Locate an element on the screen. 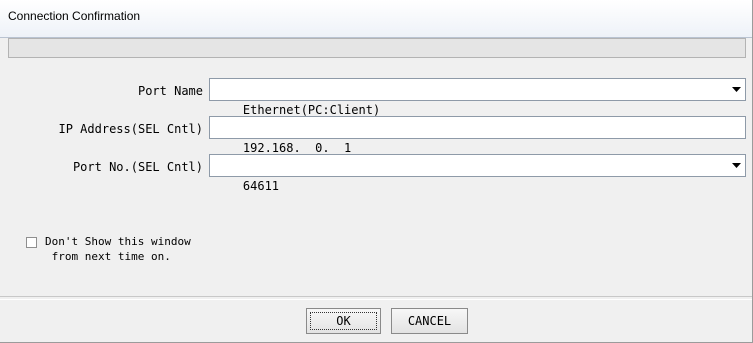 The image size is (753, 343). ip-address-input: 192.168. 0. 1 is located at coordinates (477, 135).